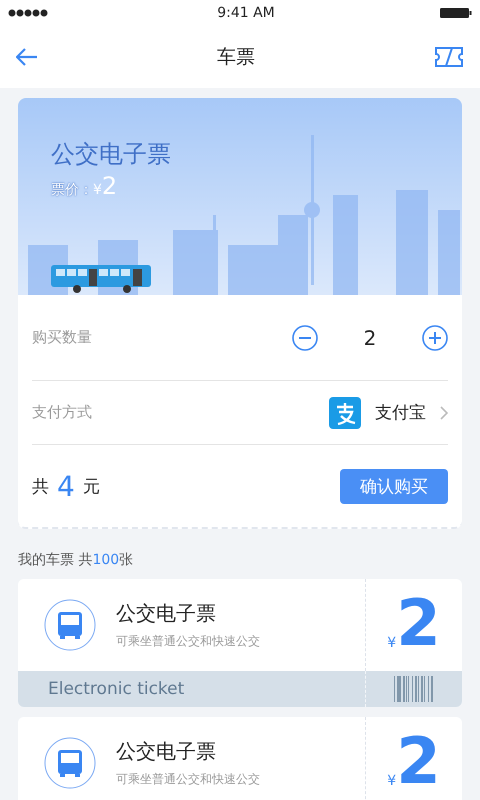  I want to click on total-suffix: 元, so click(91, 487).